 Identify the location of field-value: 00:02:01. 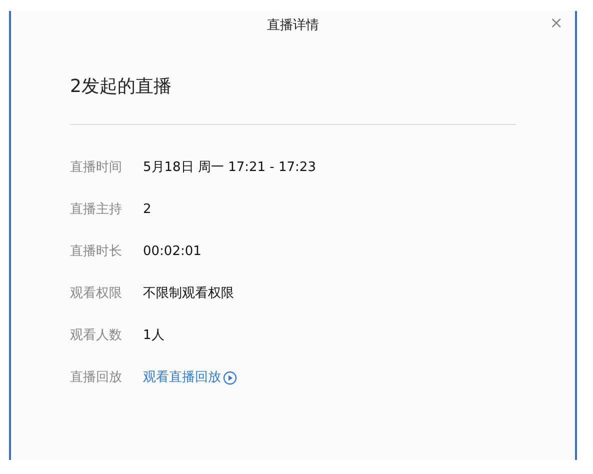
(172, 251).